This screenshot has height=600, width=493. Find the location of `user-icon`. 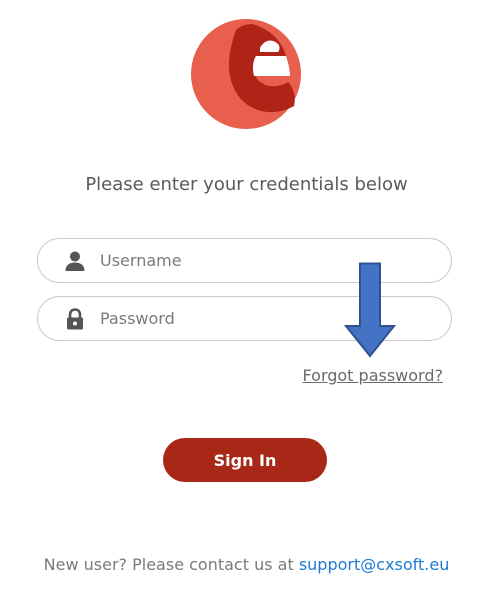

user-icon is located at coordinates (75, 261).